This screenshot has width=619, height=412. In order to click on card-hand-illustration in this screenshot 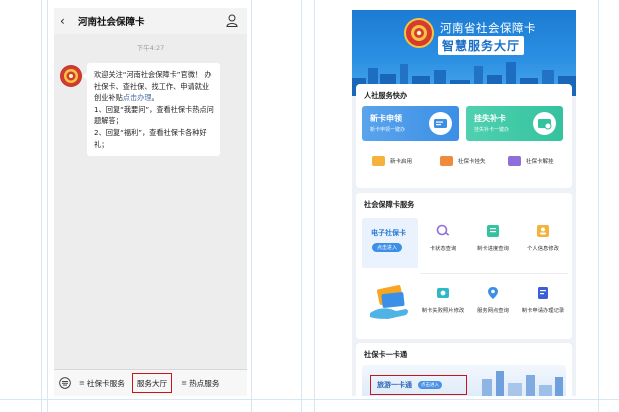, I will do `click(390, 302)`.